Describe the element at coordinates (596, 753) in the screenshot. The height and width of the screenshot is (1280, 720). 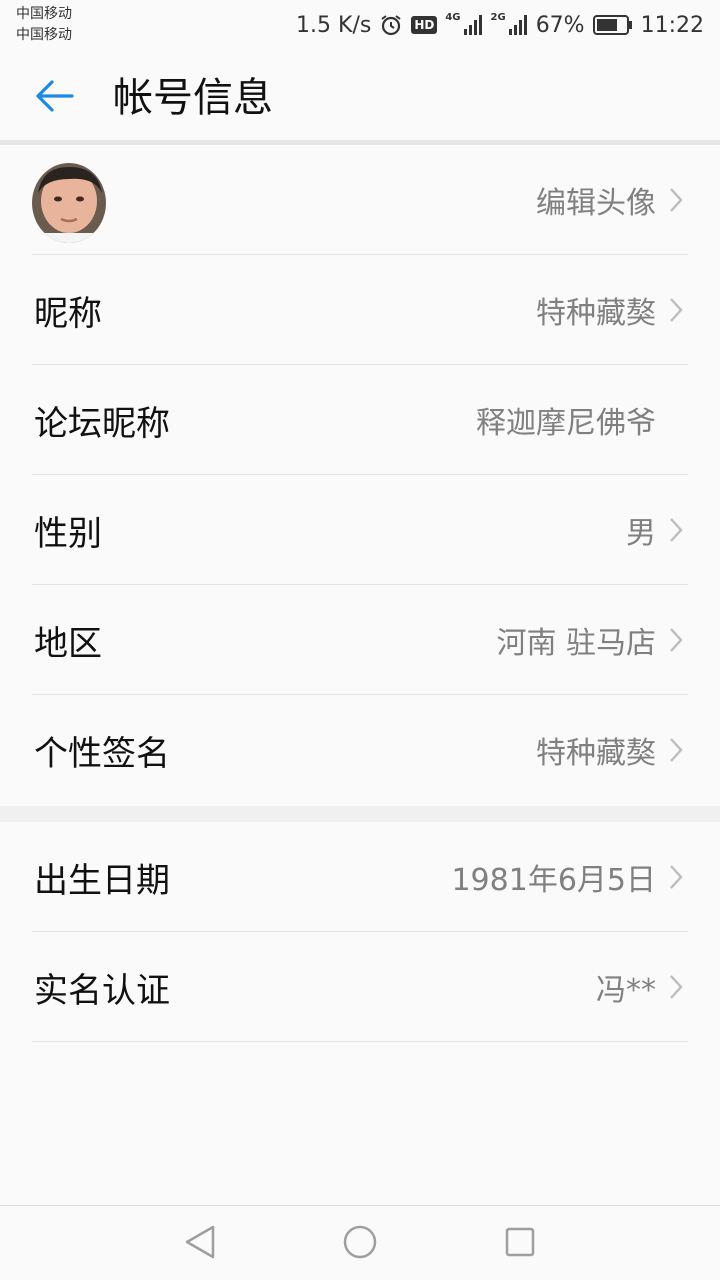
I see `signature-value: 特种藏獒` at that location.